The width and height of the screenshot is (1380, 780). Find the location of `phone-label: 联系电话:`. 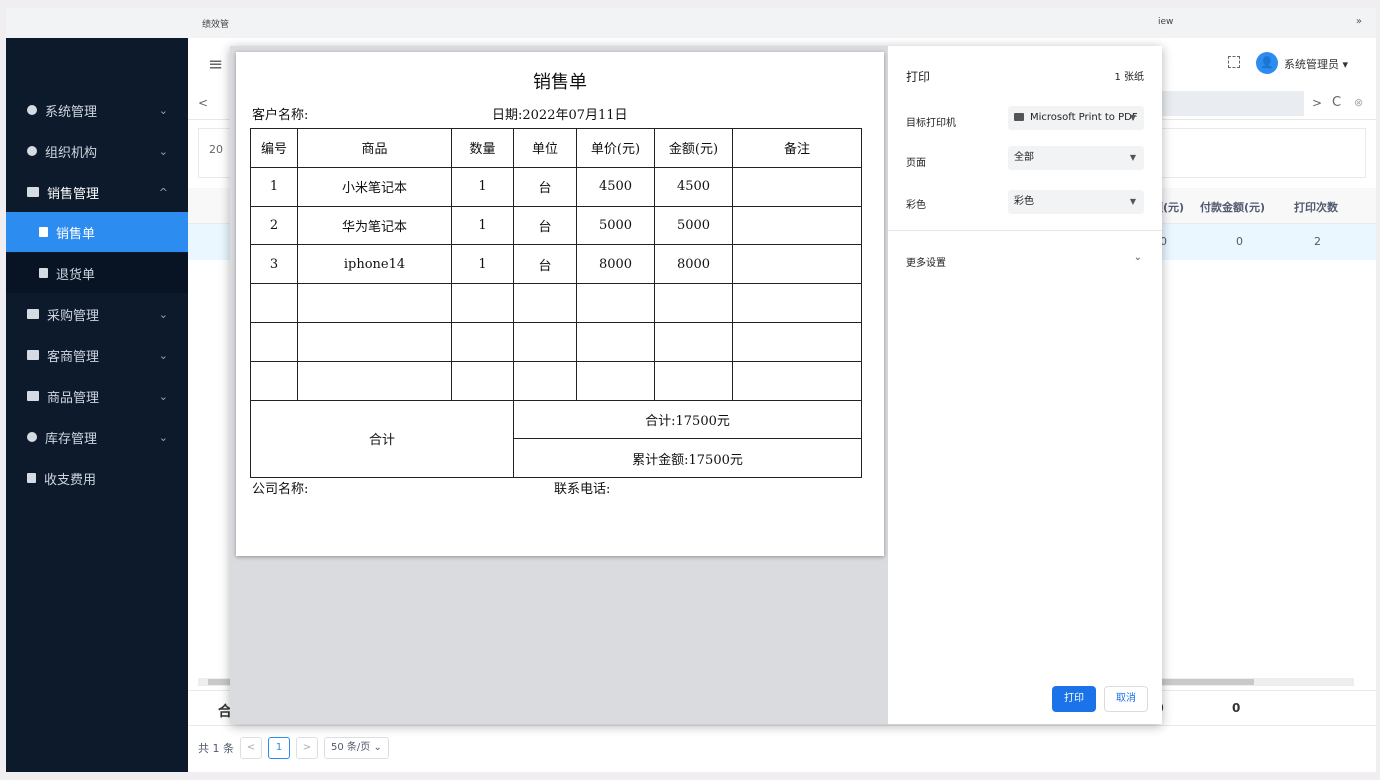

phone-label: 联系电话: is located at coordinates (582, 489).